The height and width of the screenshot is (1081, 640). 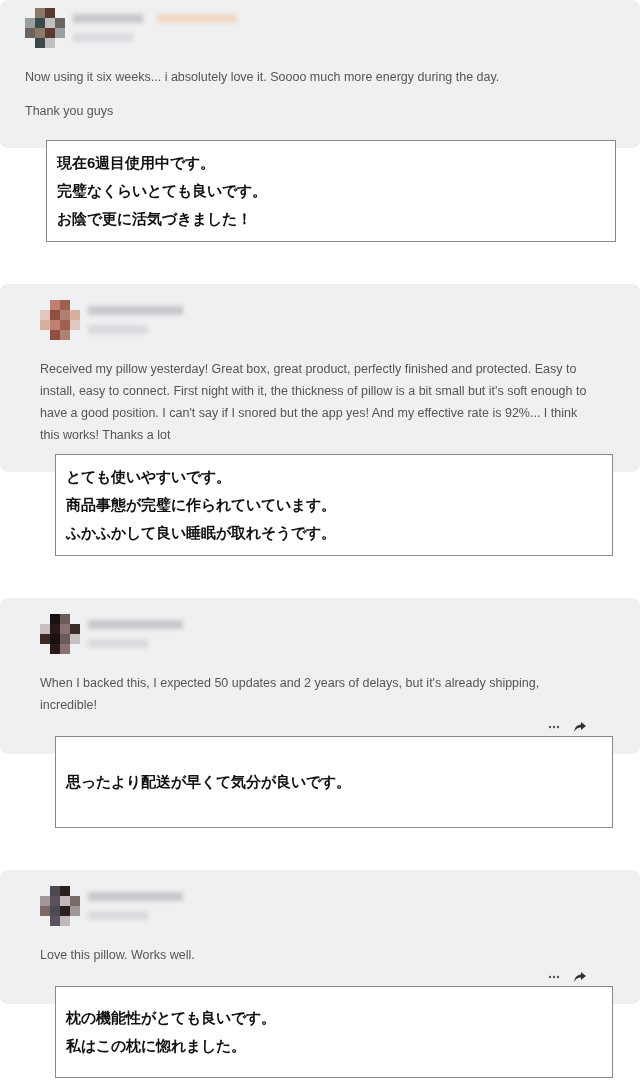 I want to click on translation-text: 思ったより配送が早くて気分が良いです。, so click(x=209, y=782).